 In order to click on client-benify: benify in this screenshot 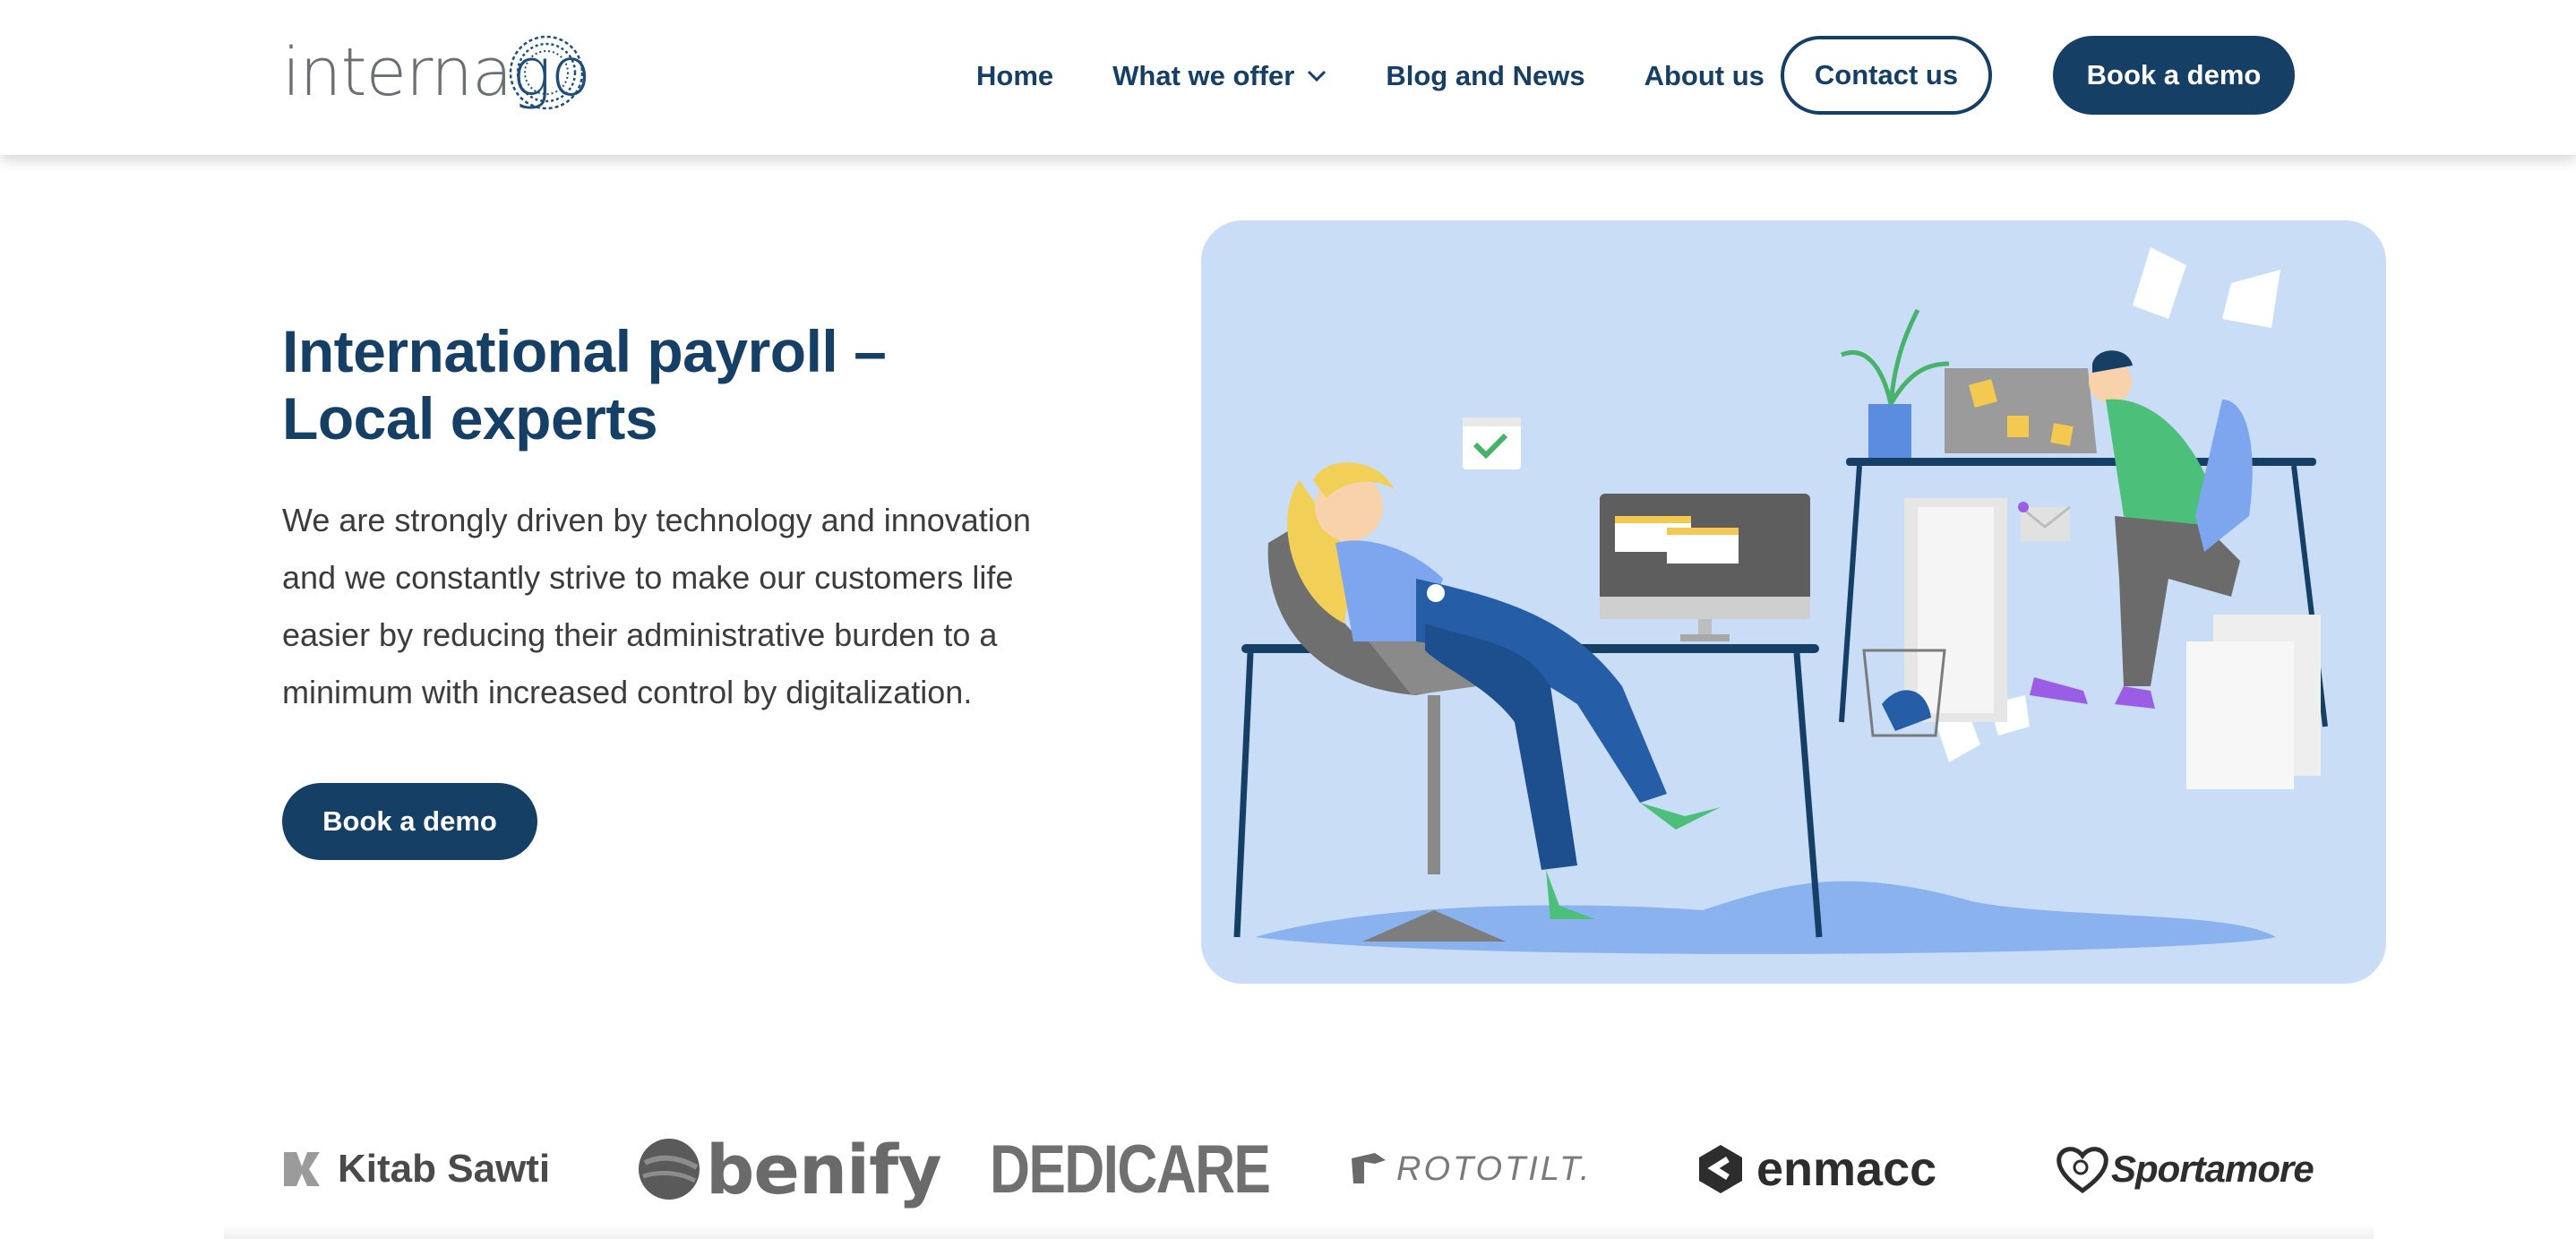, I will do `click(789, 1169)`.